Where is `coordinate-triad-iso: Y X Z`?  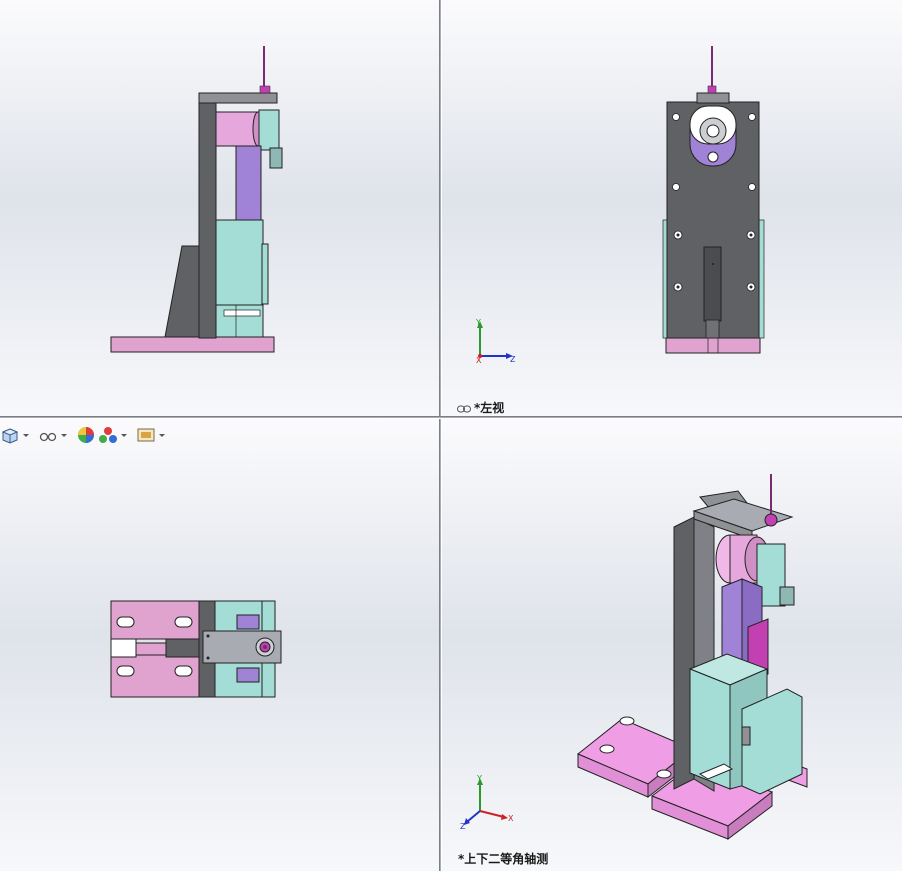
coordinate-triad-iso: Y X Z is located at coordinates (487, 802).